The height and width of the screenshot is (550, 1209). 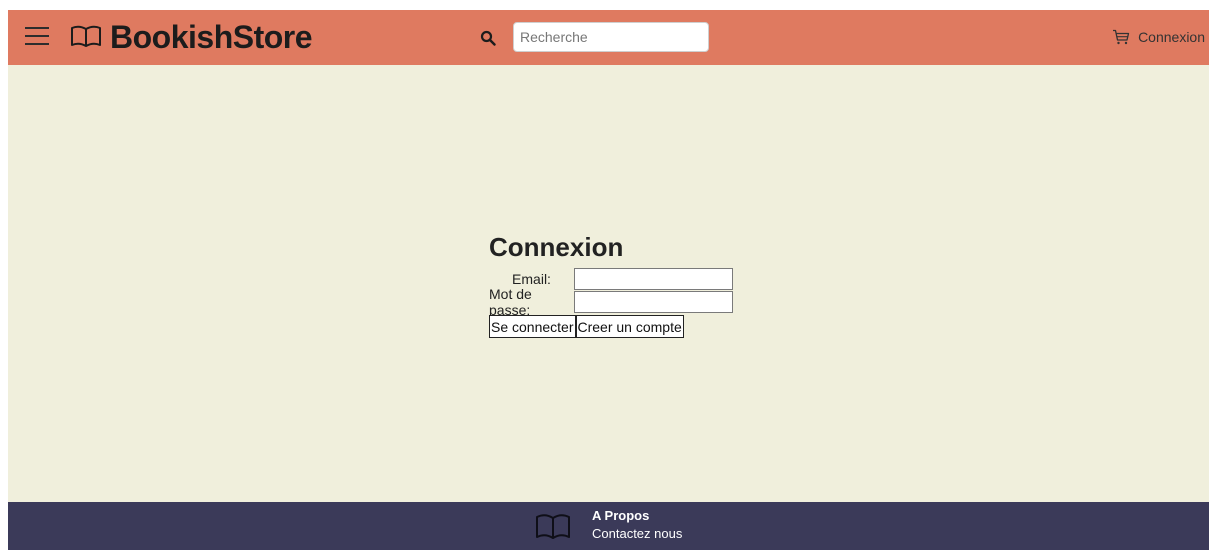 What do you see at coordinates (488, 38) in the screenshot?
I see `search-icon` at bounding box center [488, 38].